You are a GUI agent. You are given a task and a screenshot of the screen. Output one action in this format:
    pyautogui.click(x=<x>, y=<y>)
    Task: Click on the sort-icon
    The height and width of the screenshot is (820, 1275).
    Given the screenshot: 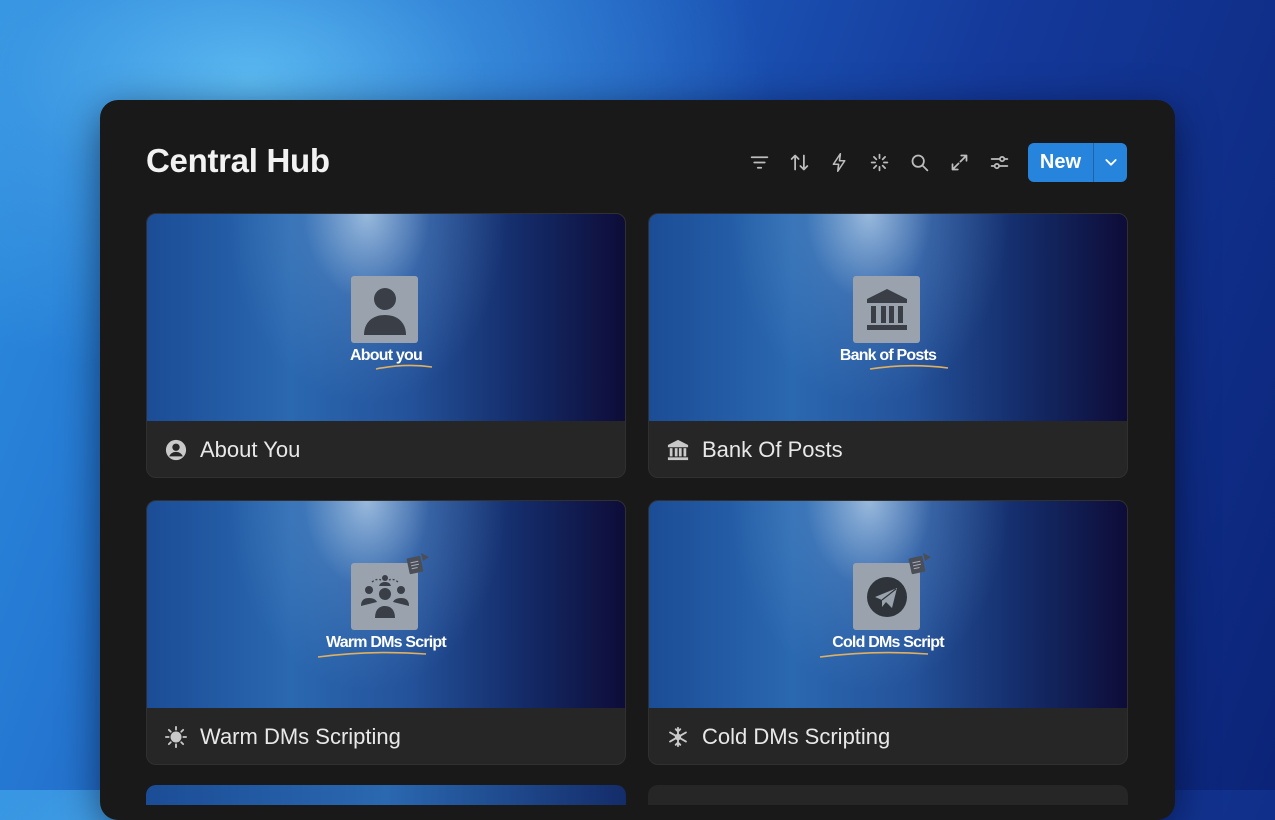 What is the action you would take?
    pyautogui.click(x=800, y=162)
    